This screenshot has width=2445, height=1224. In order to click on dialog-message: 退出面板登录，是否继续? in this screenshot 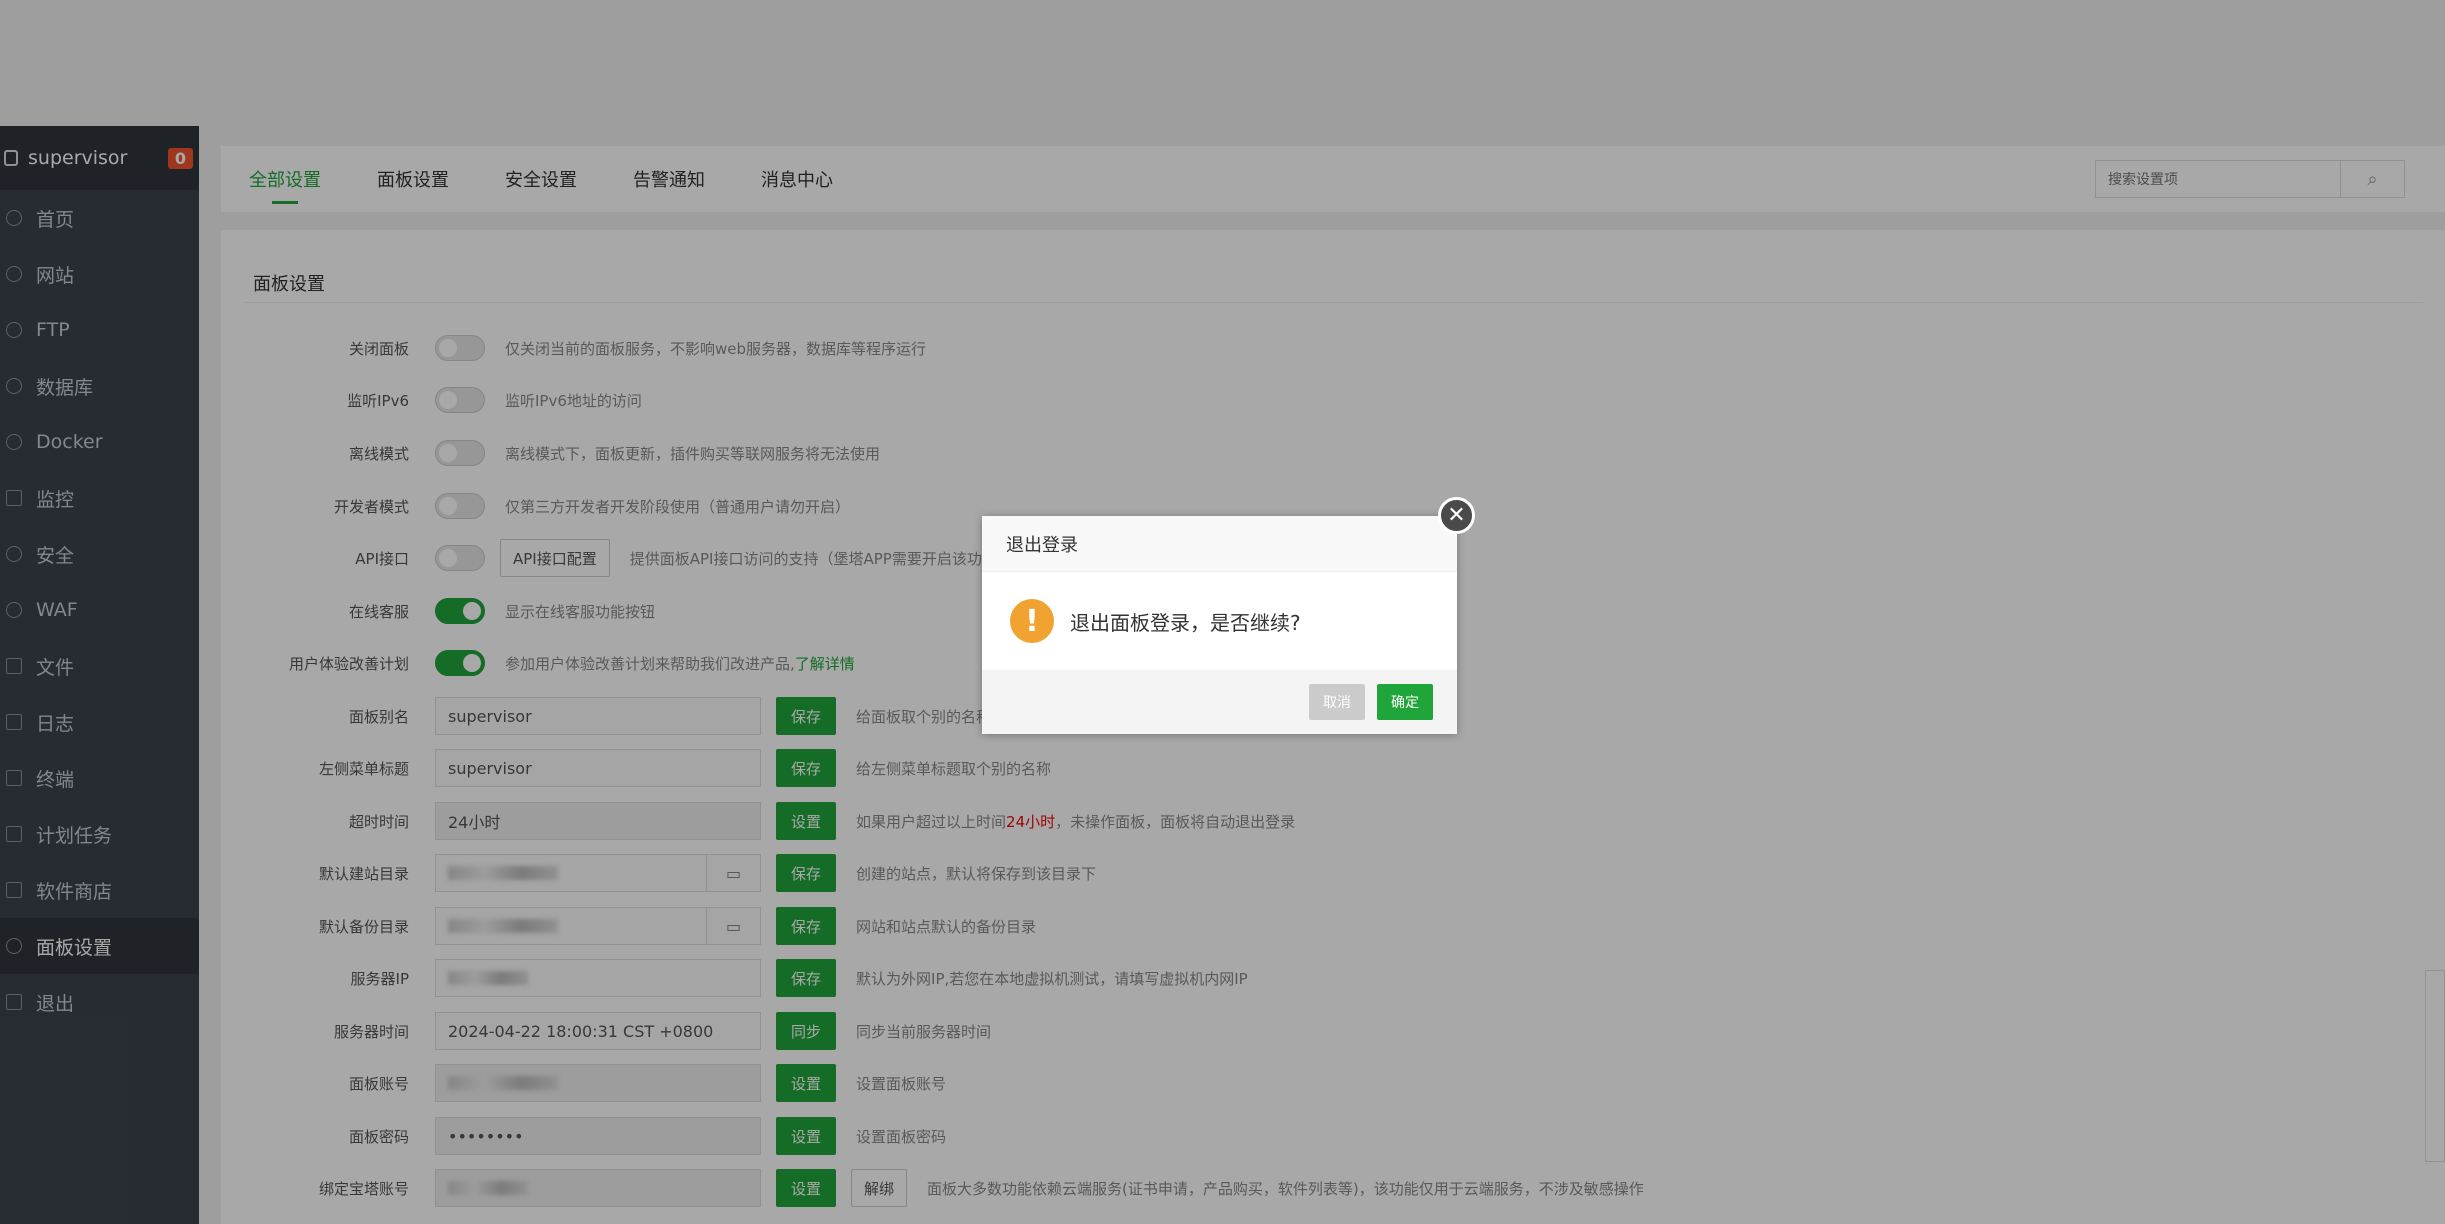, I will do `click(1185, 622)`.